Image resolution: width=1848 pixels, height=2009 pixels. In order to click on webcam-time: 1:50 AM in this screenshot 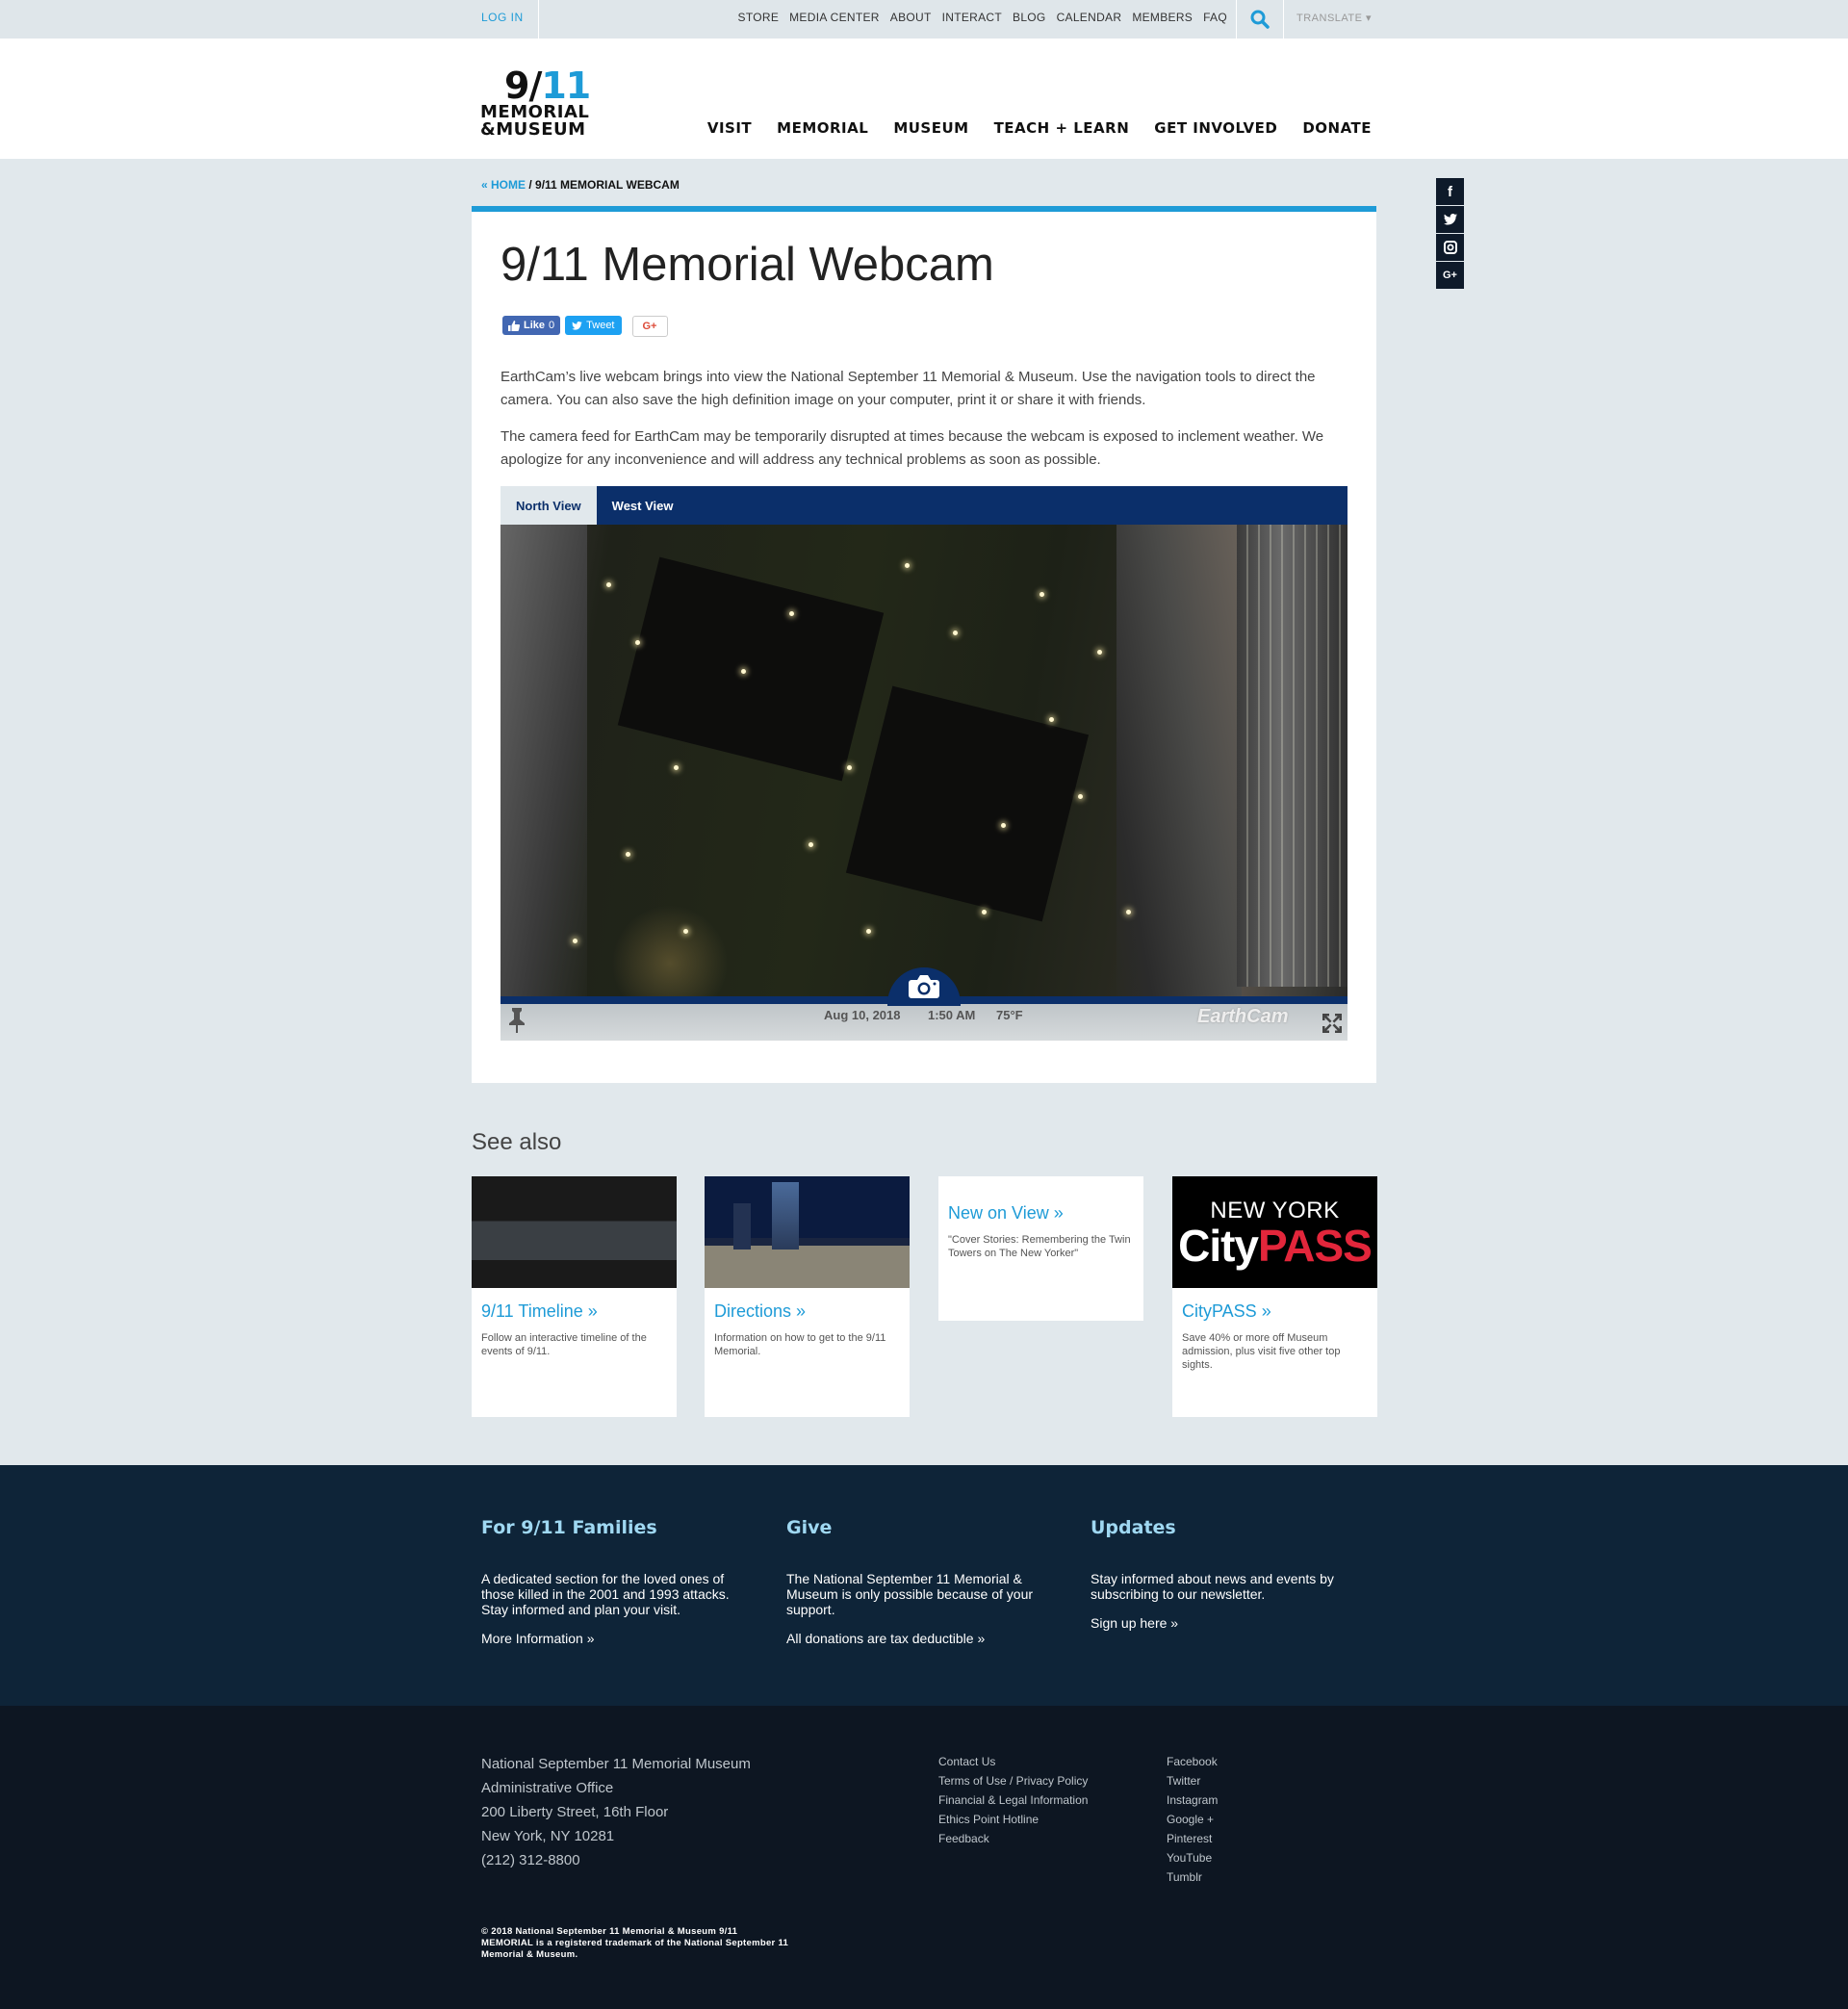, I will do `click(952, 1015)`.